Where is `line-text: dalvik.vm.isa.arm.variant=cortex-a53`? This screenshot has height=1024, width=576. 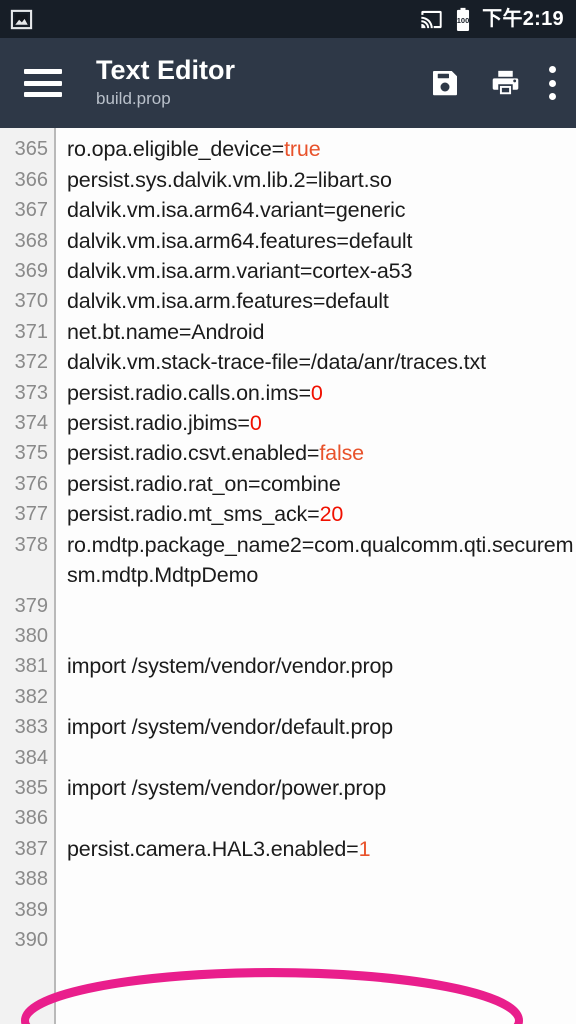 line-text: dalvik.vm.isa.arm.variant=cortex-a53 is located at coordinates (240, 271).